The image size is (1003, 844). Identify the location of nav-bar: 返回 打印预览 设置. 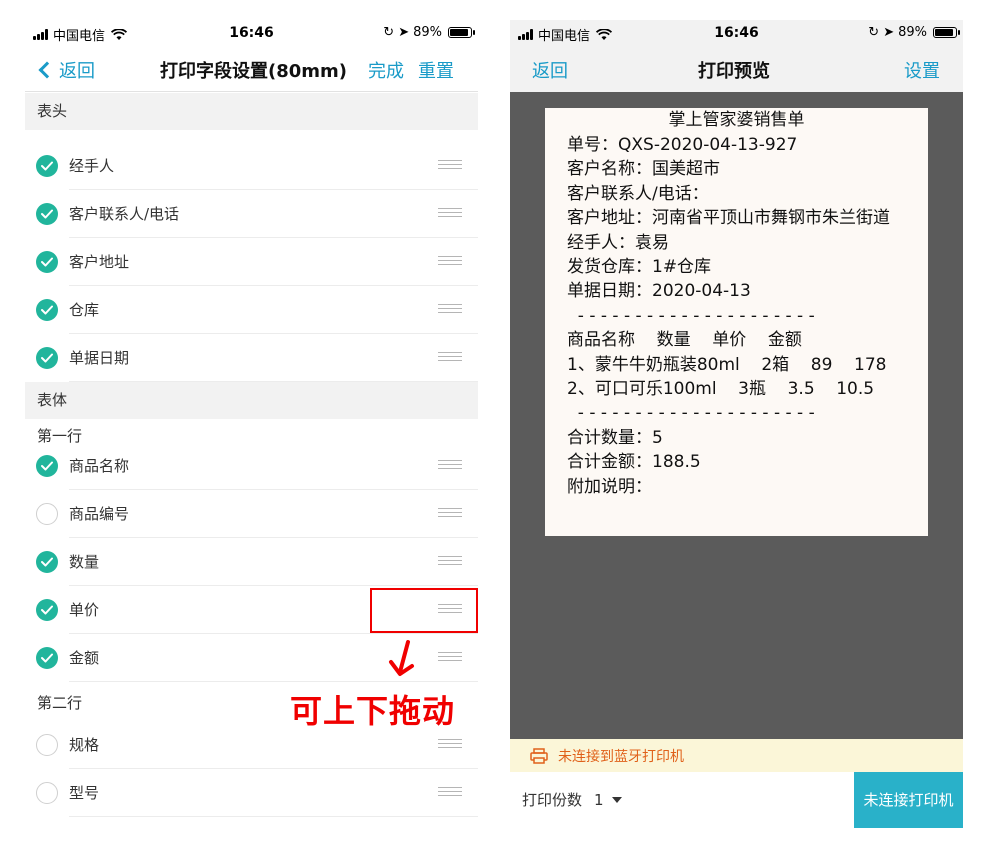
(736, 69).